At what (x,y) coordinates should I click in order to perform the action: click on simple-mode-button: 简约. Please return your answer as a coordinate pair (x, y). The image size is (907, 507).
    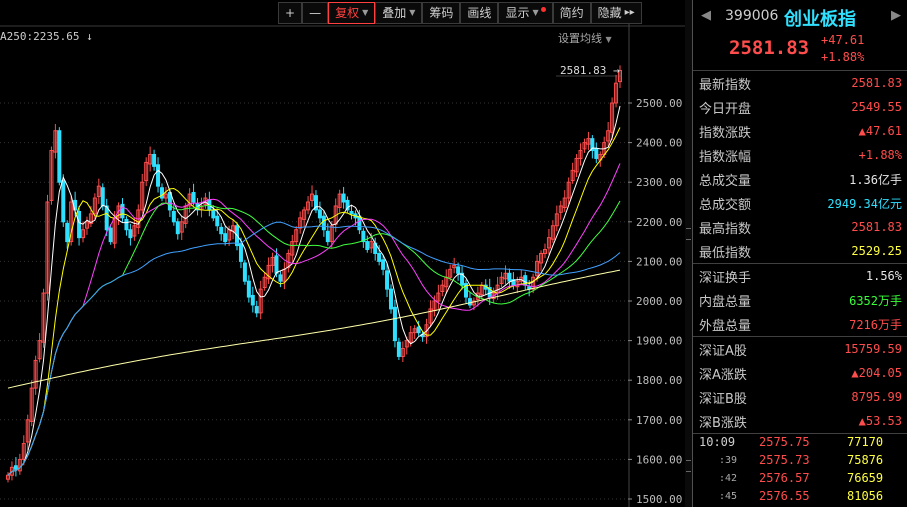
    Looking at the image, I should click on (571, 13).